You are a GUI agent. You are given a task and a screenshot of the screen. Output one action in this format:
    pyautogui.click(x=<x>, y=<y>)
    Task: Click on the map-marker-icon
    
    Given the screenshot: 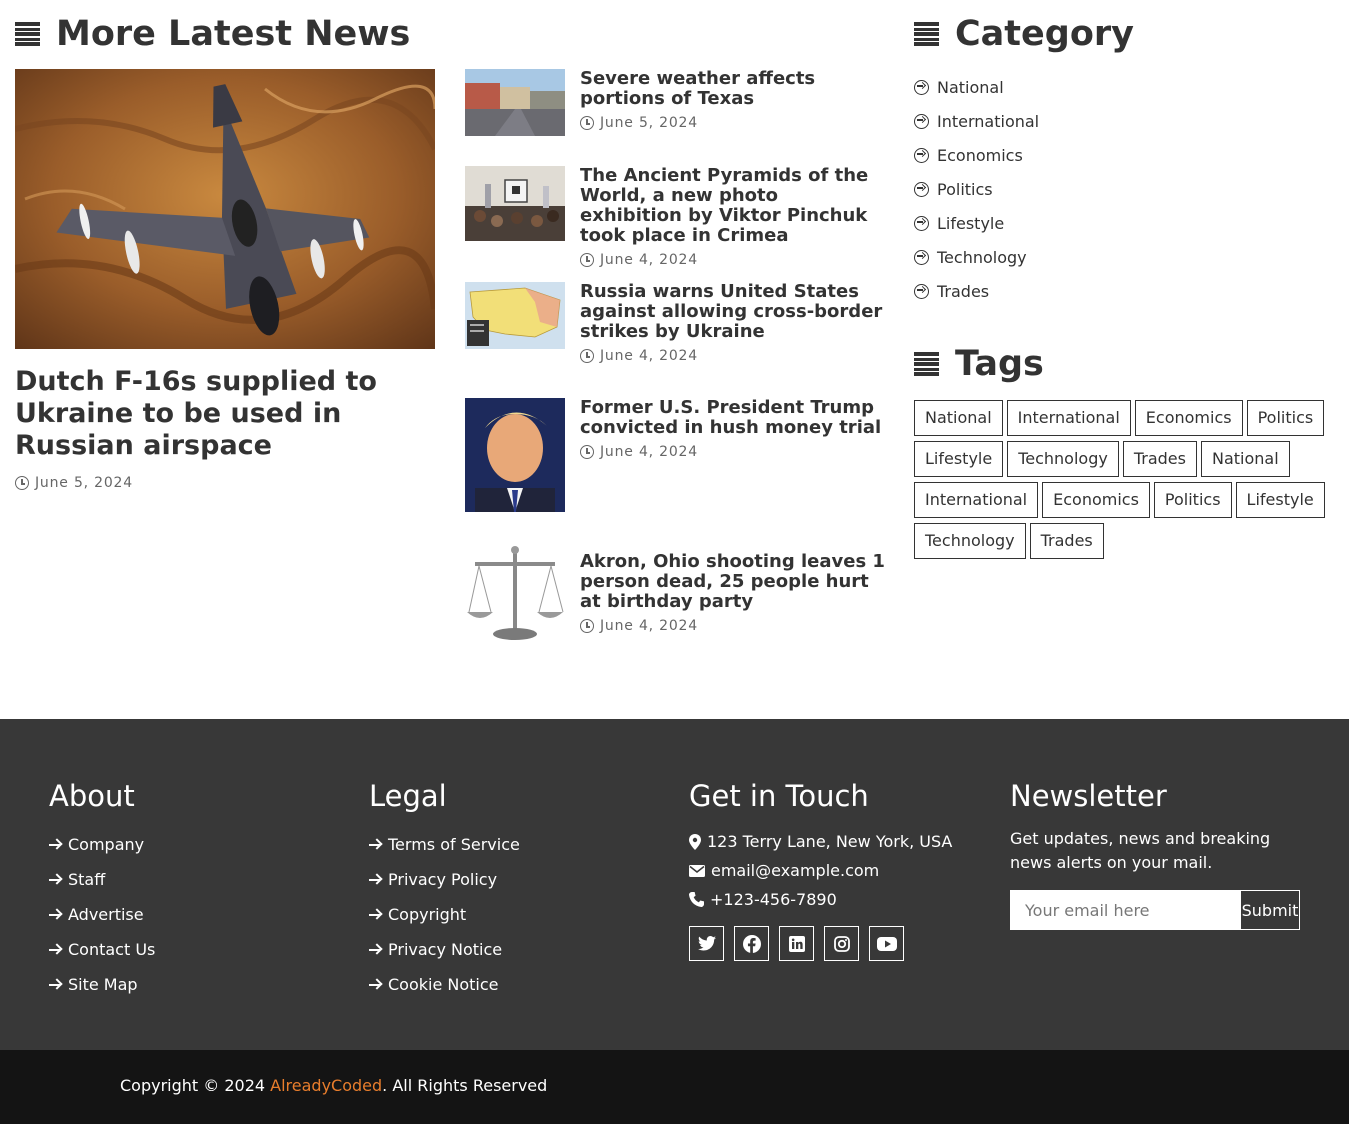 What is the action you would take?
    pyautogui.click(x=695, y=841)
    